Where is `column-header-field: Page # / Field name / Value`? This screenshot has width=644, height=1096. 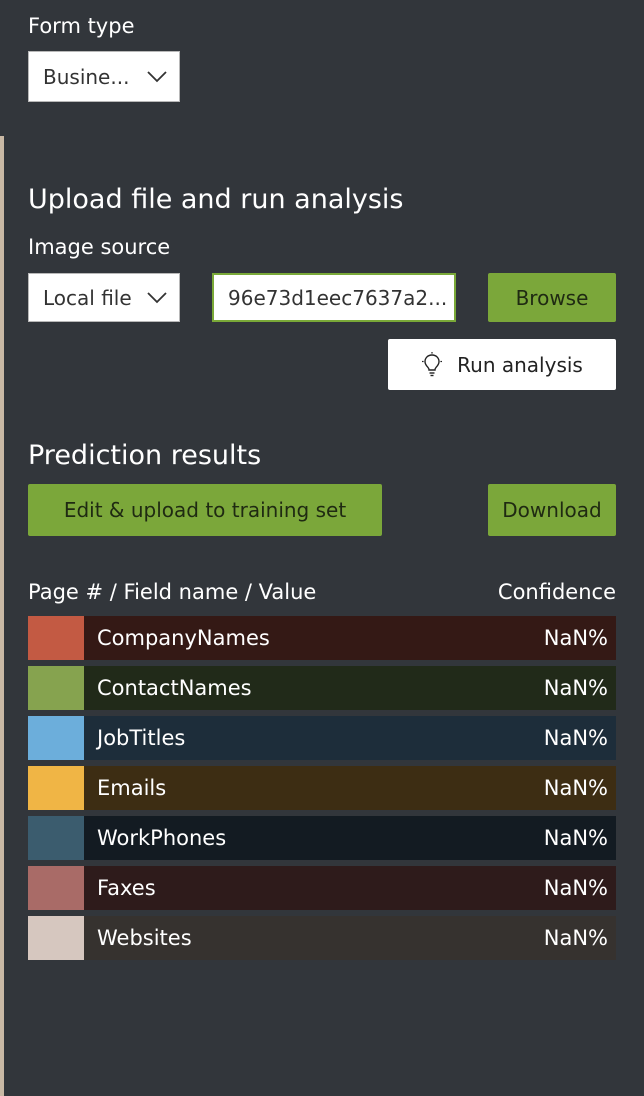 column-header-field: Page # / Field name / Value is located at coordinates (172, 592).